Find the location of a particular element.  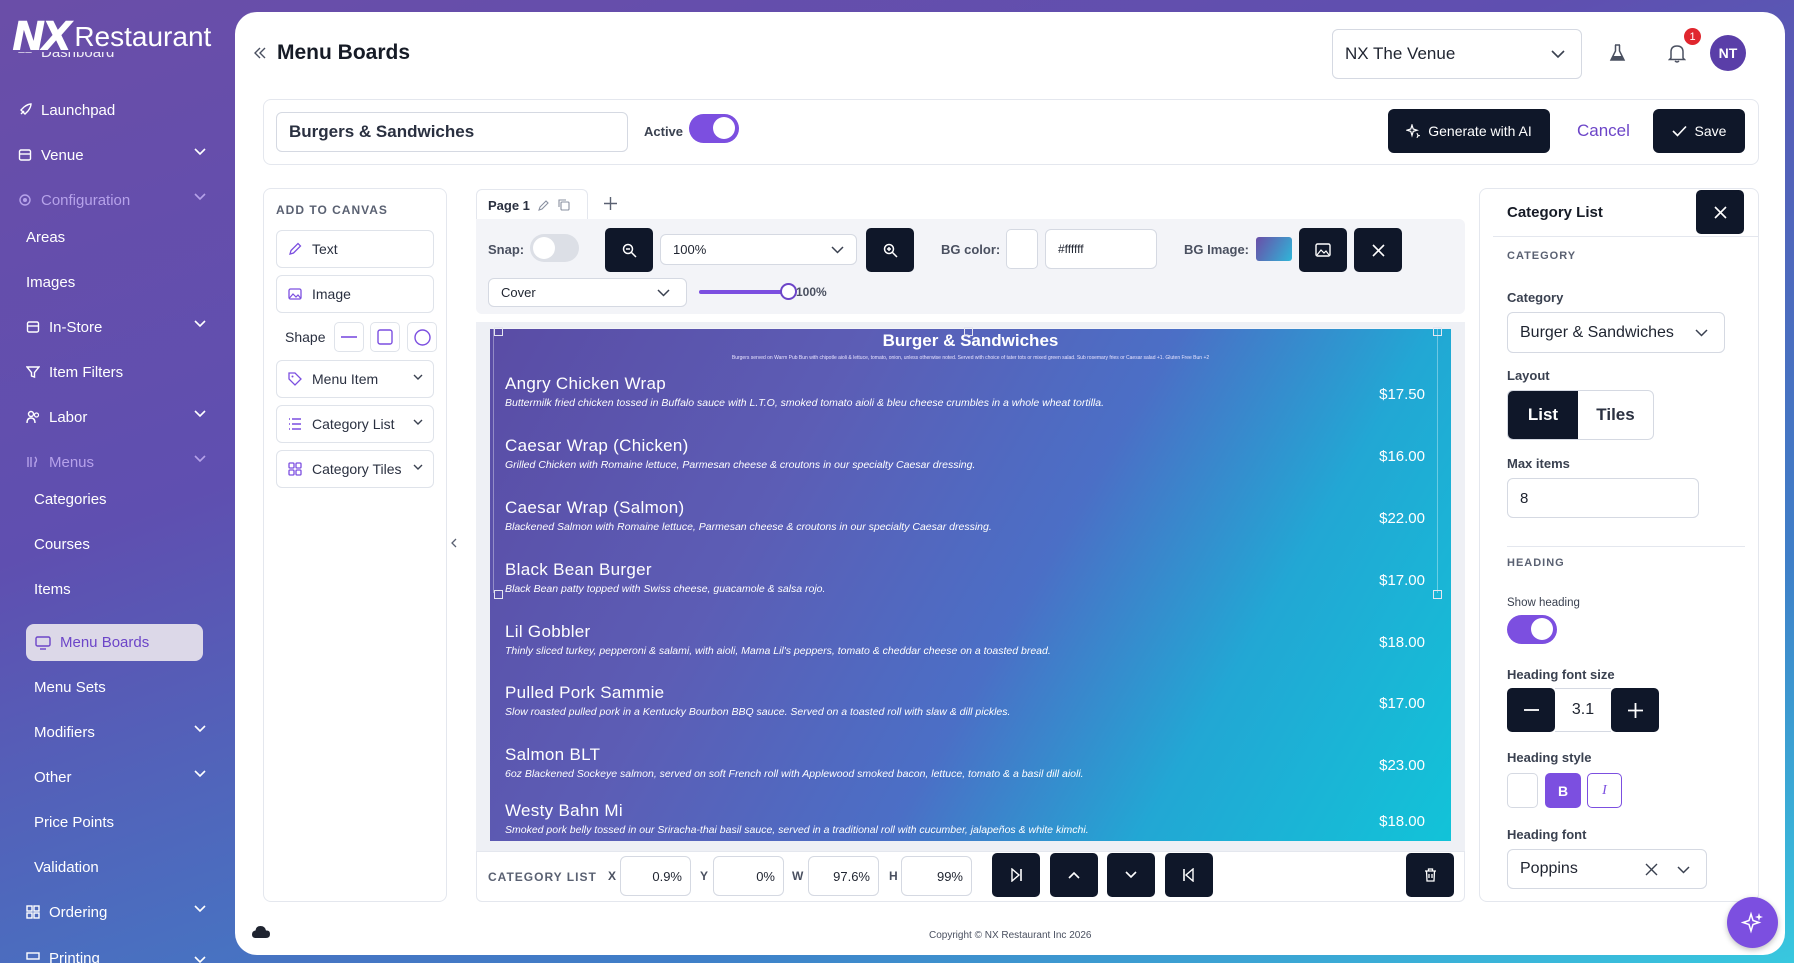

send-to-back-button is located at coordinates (1189, 875).